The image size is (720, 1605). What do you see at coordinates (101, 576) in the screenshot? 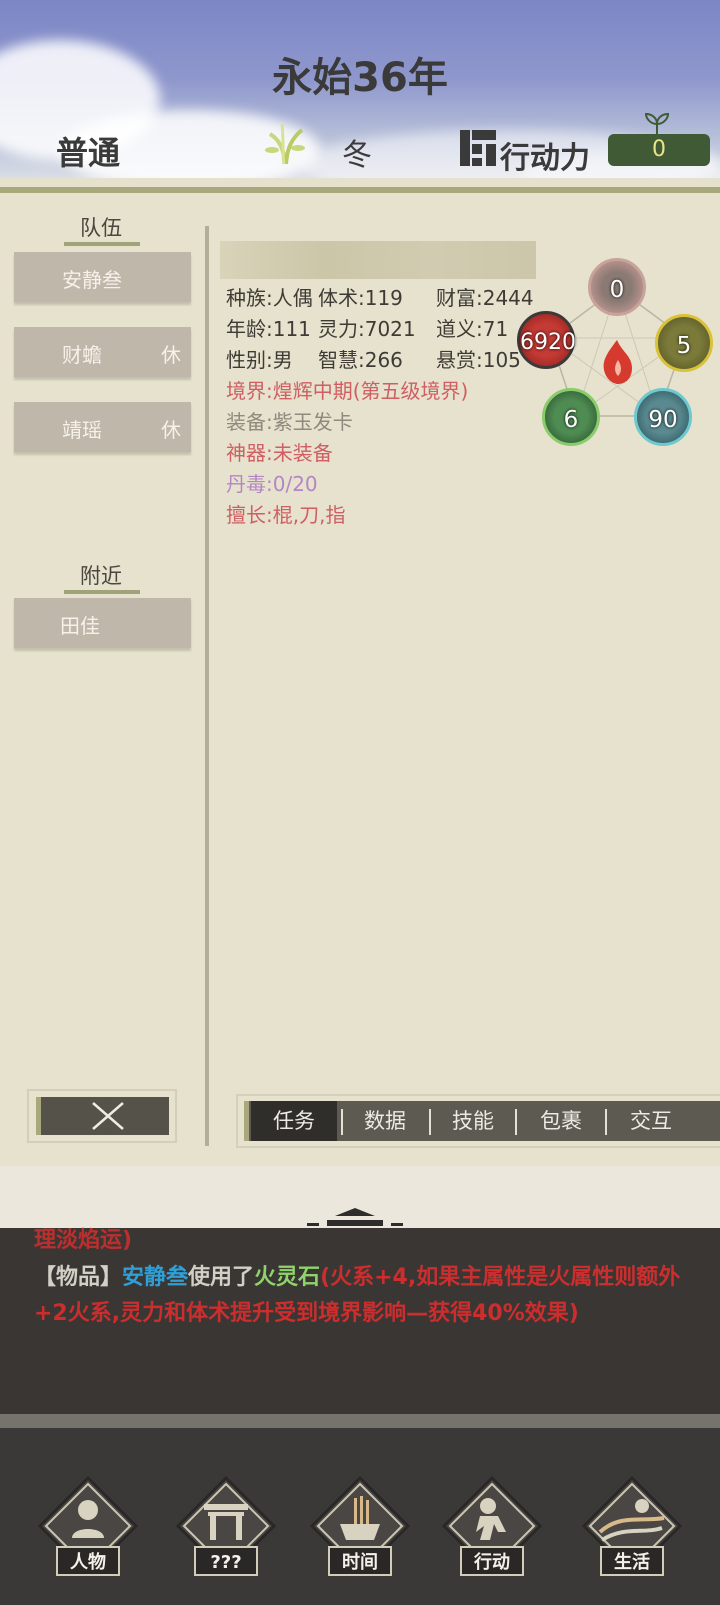
I see `nearby-section-label: 附近` at bounding box center [101, 576].